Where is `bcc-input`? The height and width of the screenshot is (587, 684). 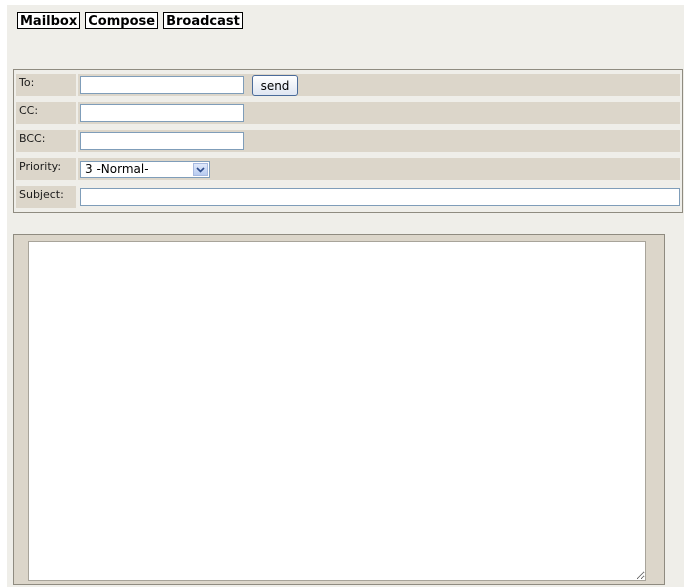 bcc-input is located at coordinates (162, 141).